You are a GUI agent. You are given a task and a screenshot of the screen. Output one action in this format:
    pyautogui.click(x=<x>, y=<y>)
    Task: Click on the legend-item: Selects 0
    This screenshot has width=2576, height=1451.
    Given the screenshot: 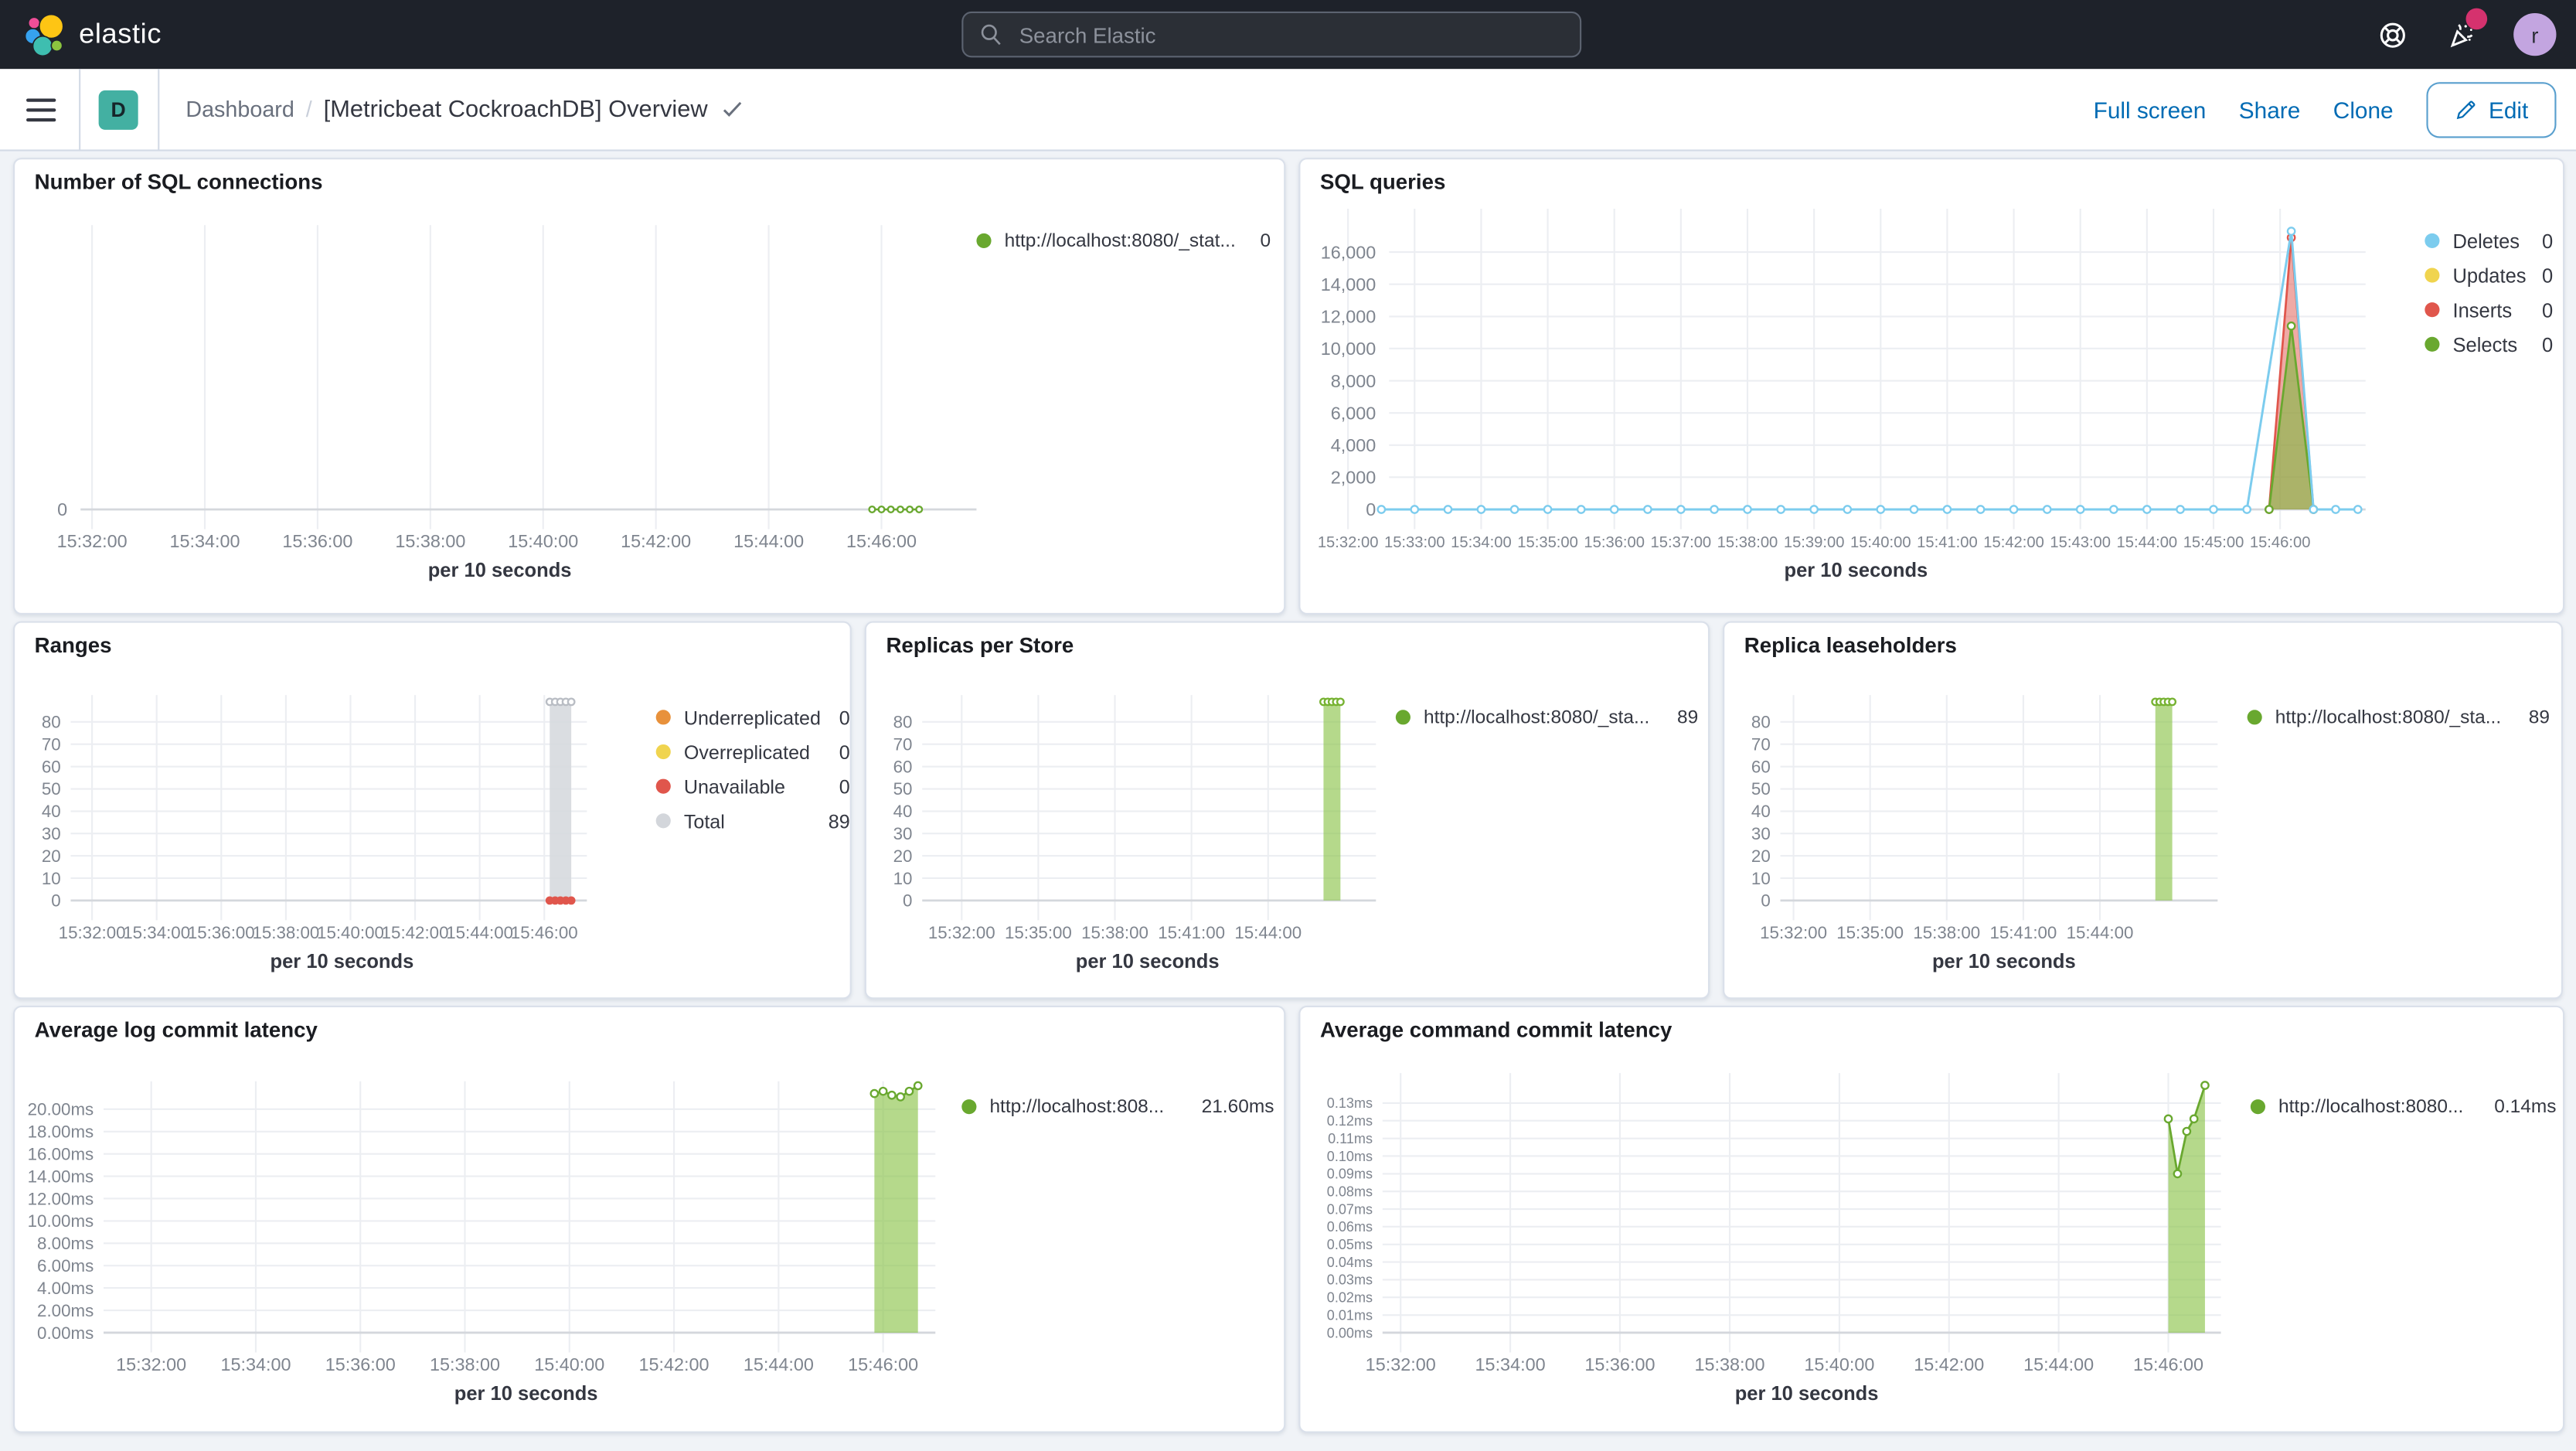 What is the action you would take?
    pyautogui.click(x=2489, y=344)
    